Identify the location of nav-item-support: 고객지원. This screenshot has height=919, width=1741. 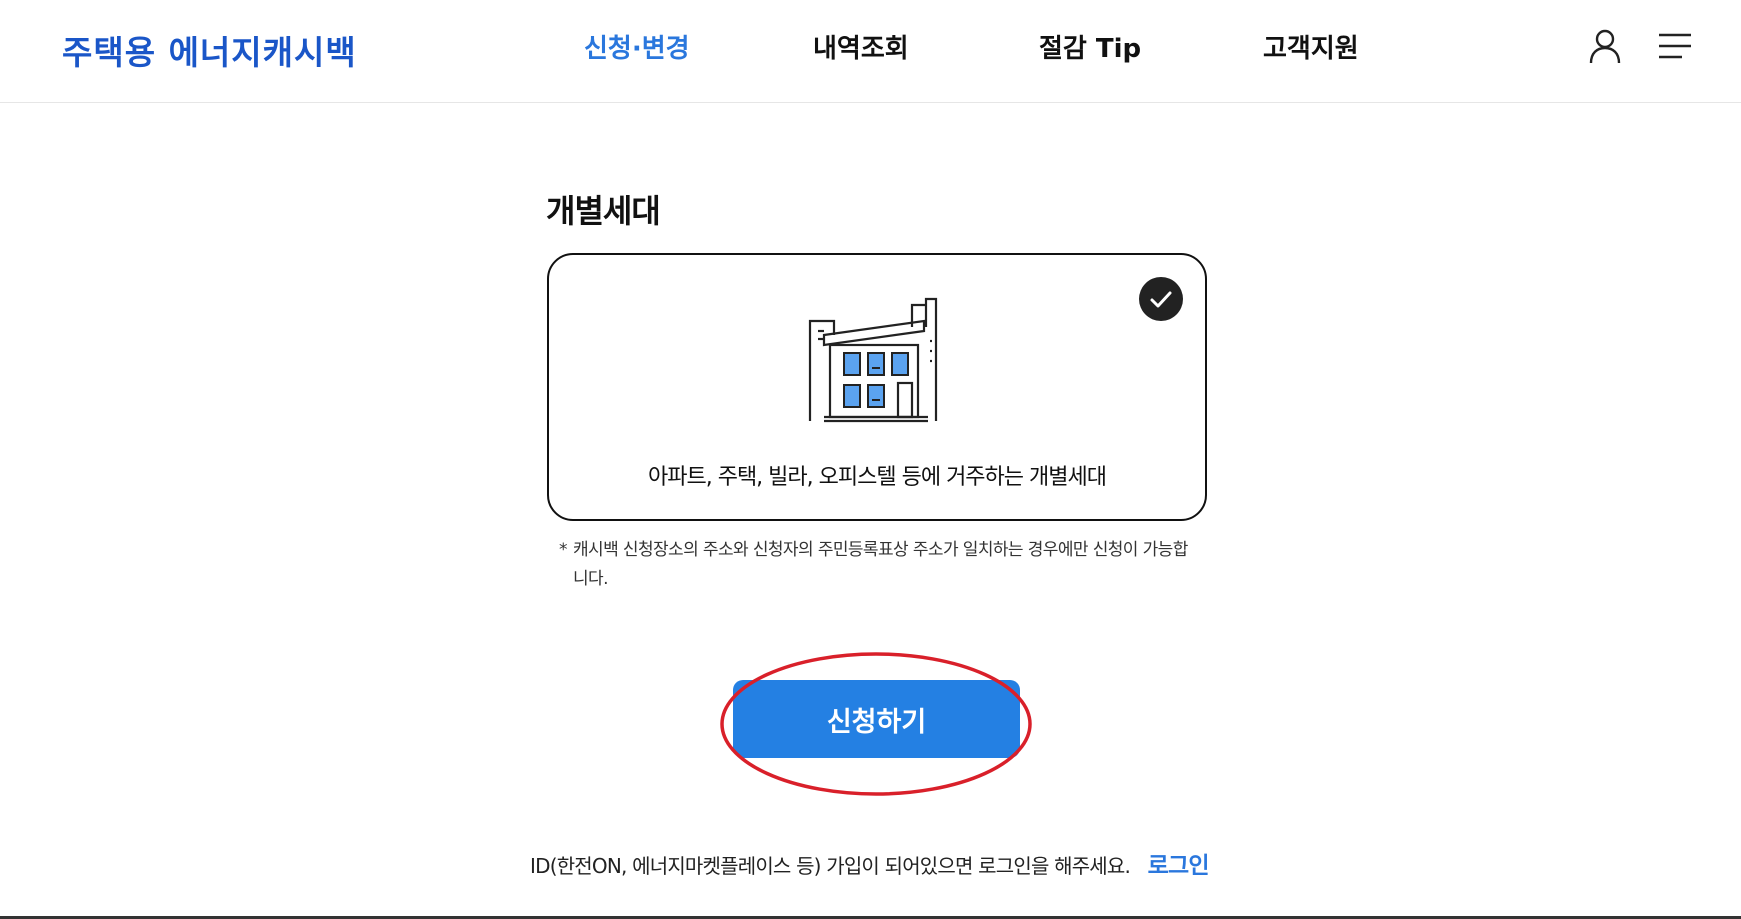
(1311, 46).